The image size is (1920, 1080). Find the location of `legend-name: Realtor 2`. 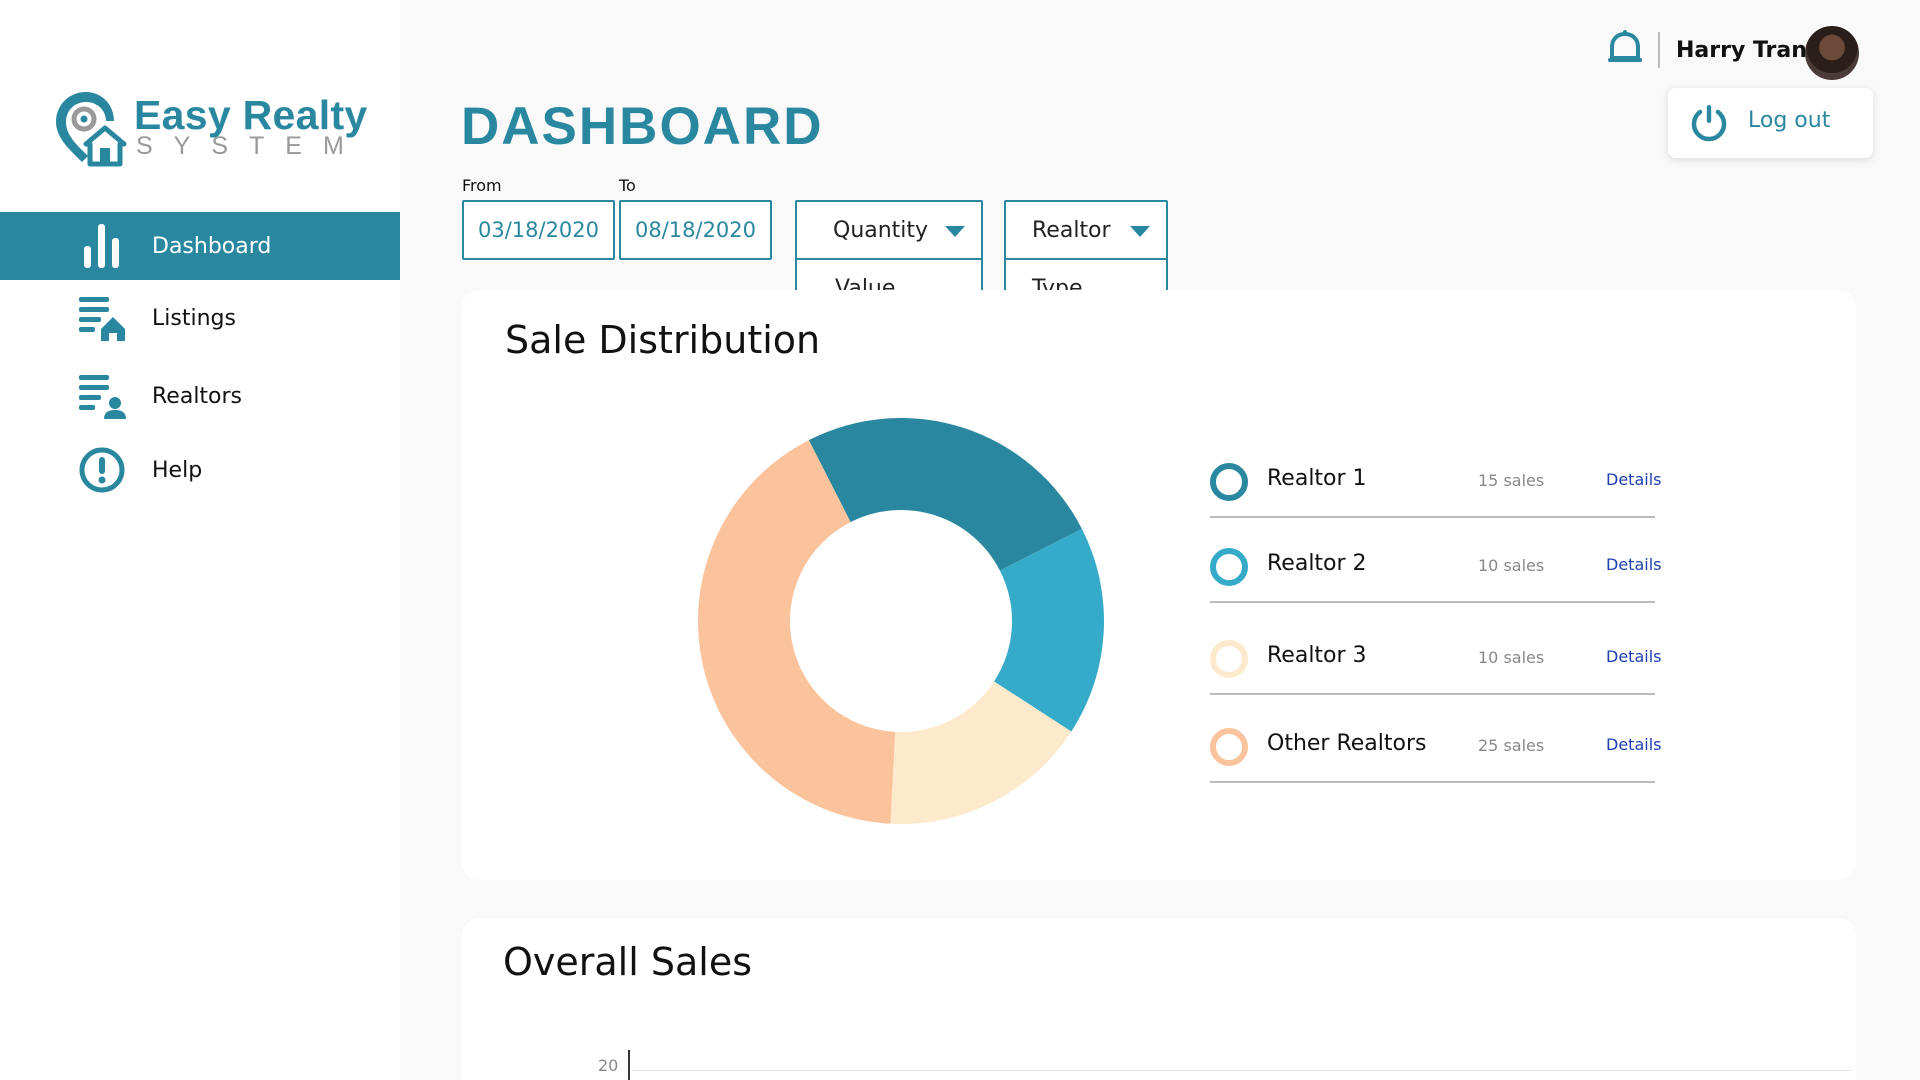

legend-name: Realtor 2 is located at coordinates (1317, 563).